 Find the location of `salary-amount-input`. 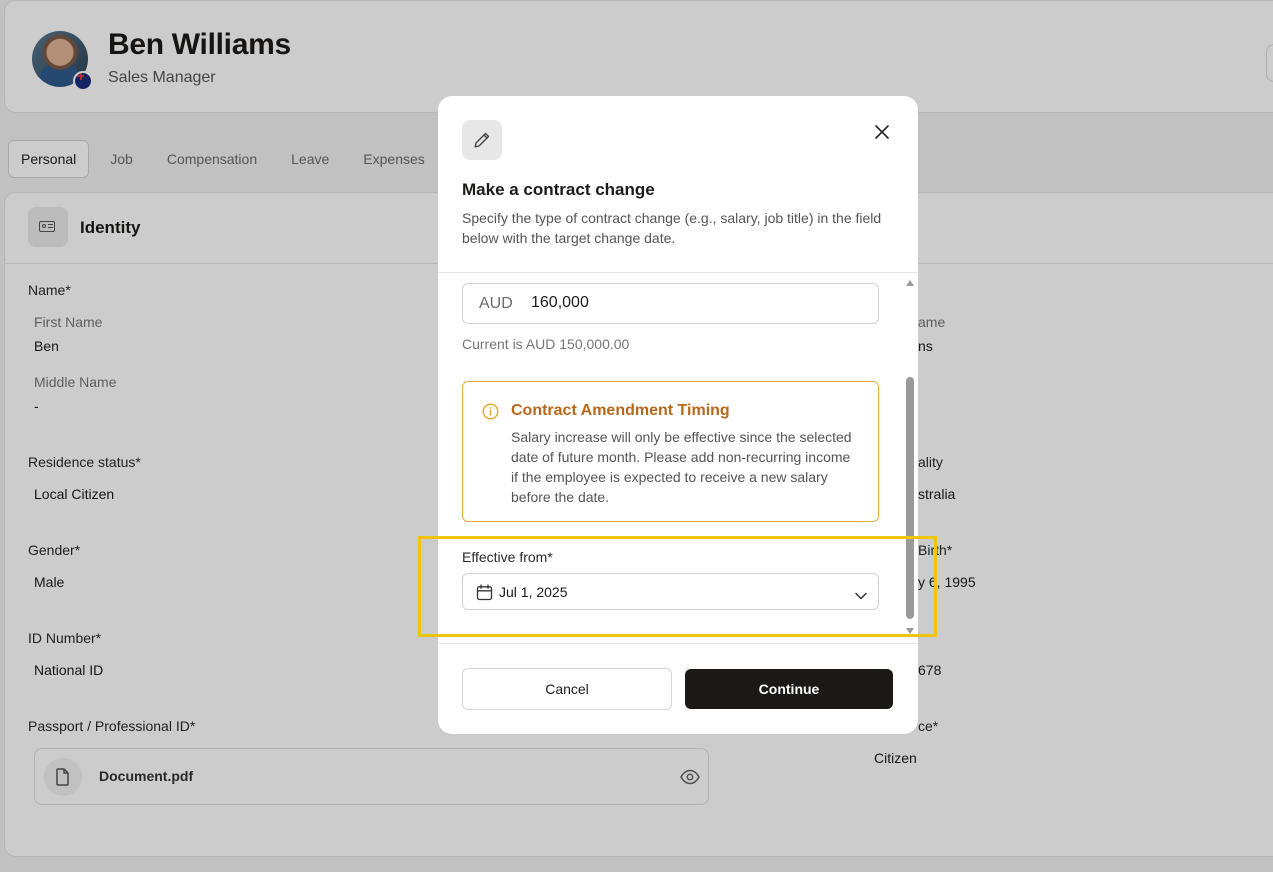

salary-amount-input is located at coordinates (691, 303).